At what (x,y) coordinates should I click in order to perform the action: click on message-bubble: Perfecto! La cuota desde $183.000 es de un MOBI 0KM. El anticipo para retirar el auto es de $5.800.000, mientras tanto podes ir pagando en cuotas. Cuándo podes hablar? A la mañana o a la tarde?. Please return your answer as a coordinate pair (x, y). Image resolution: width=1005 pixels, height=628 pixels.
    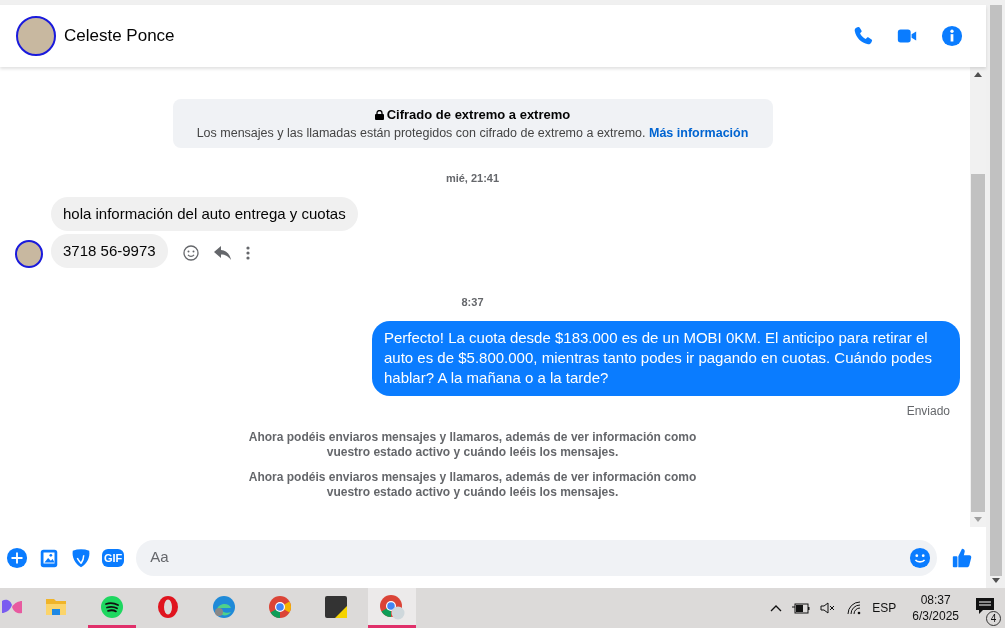
    Looking at the image, I should click on (666, 358).